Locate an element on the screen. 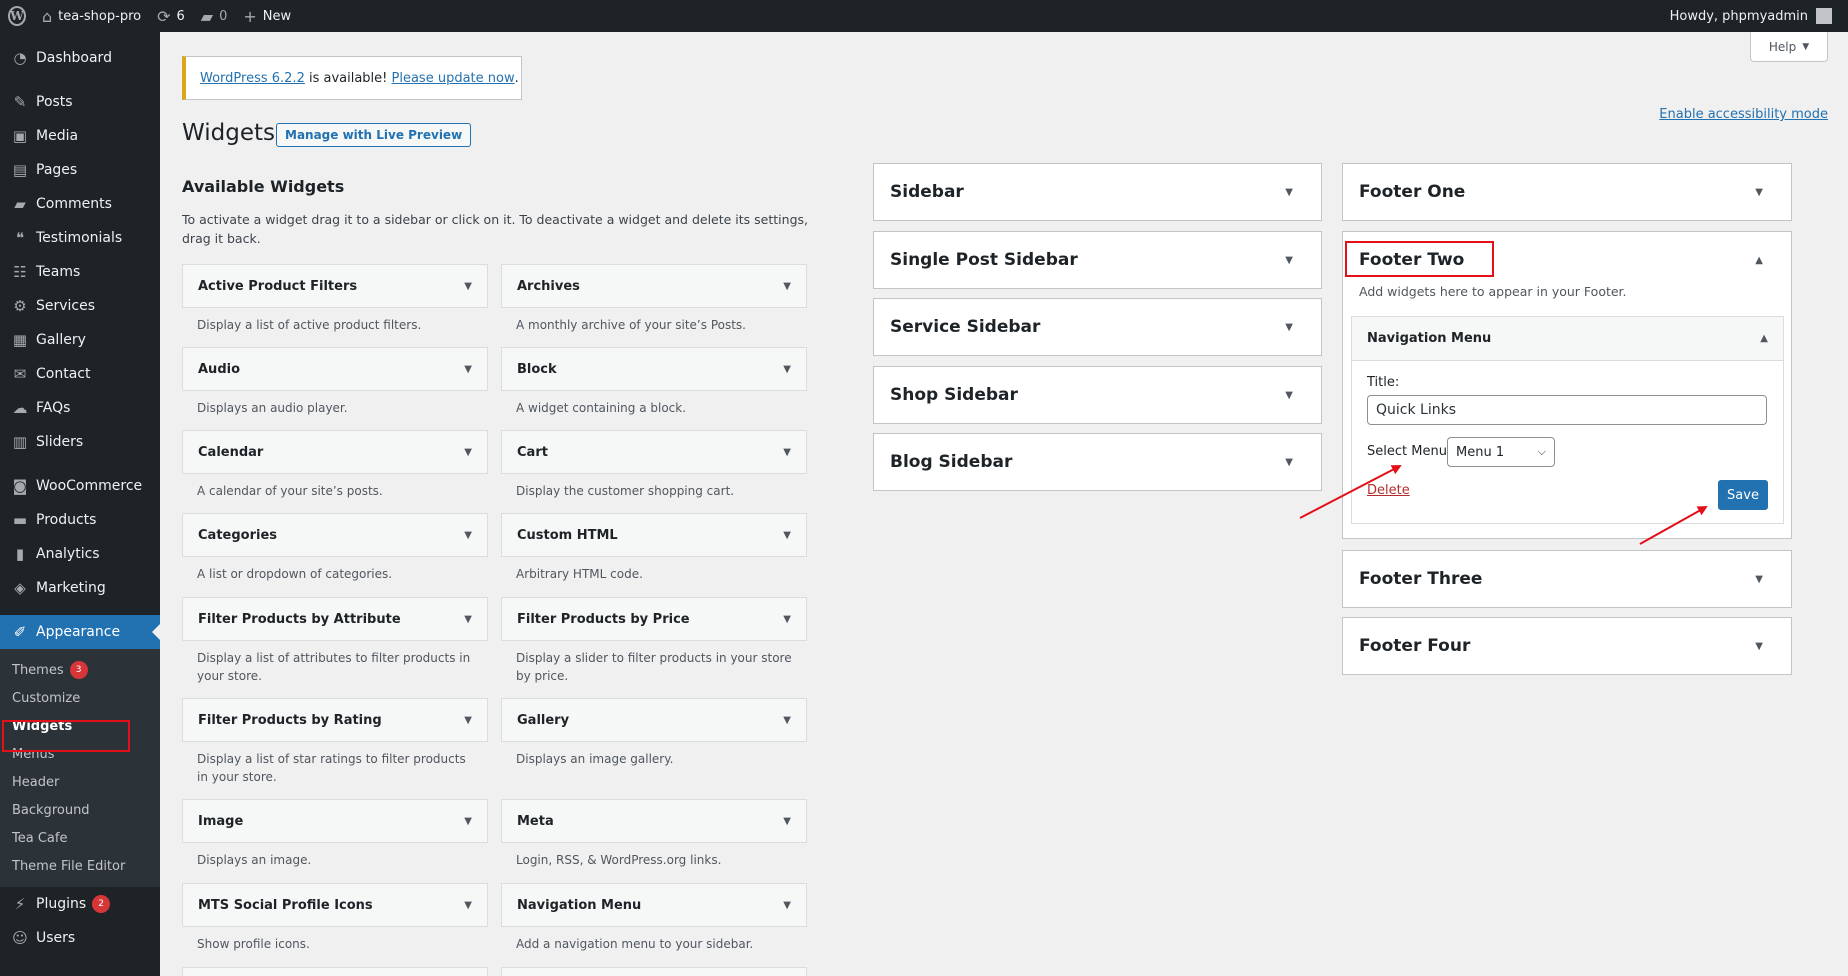 This screenshot has width=1848, height=976. sidebar-area-footer-one: Footer One ▼ is located at coordinates (1567, 192).